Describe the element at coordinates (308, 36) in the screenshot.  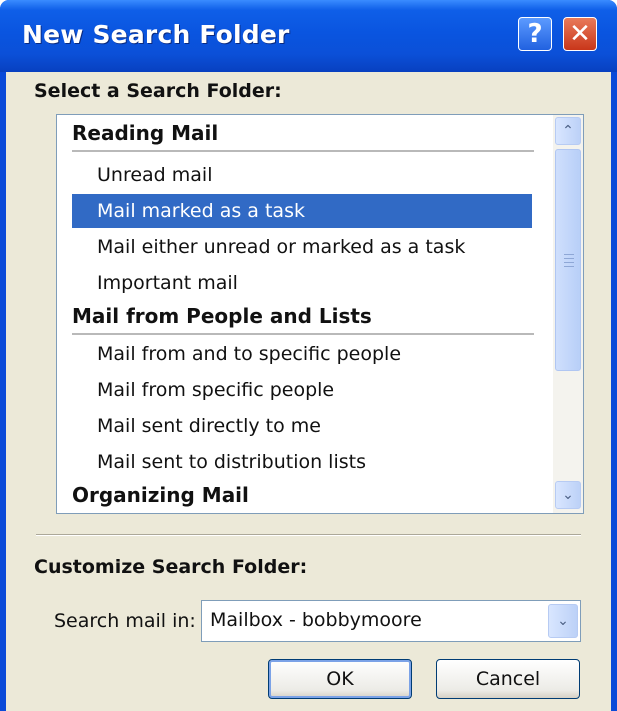
I see `title-bar: New Search Folder ? ✕` at that location.